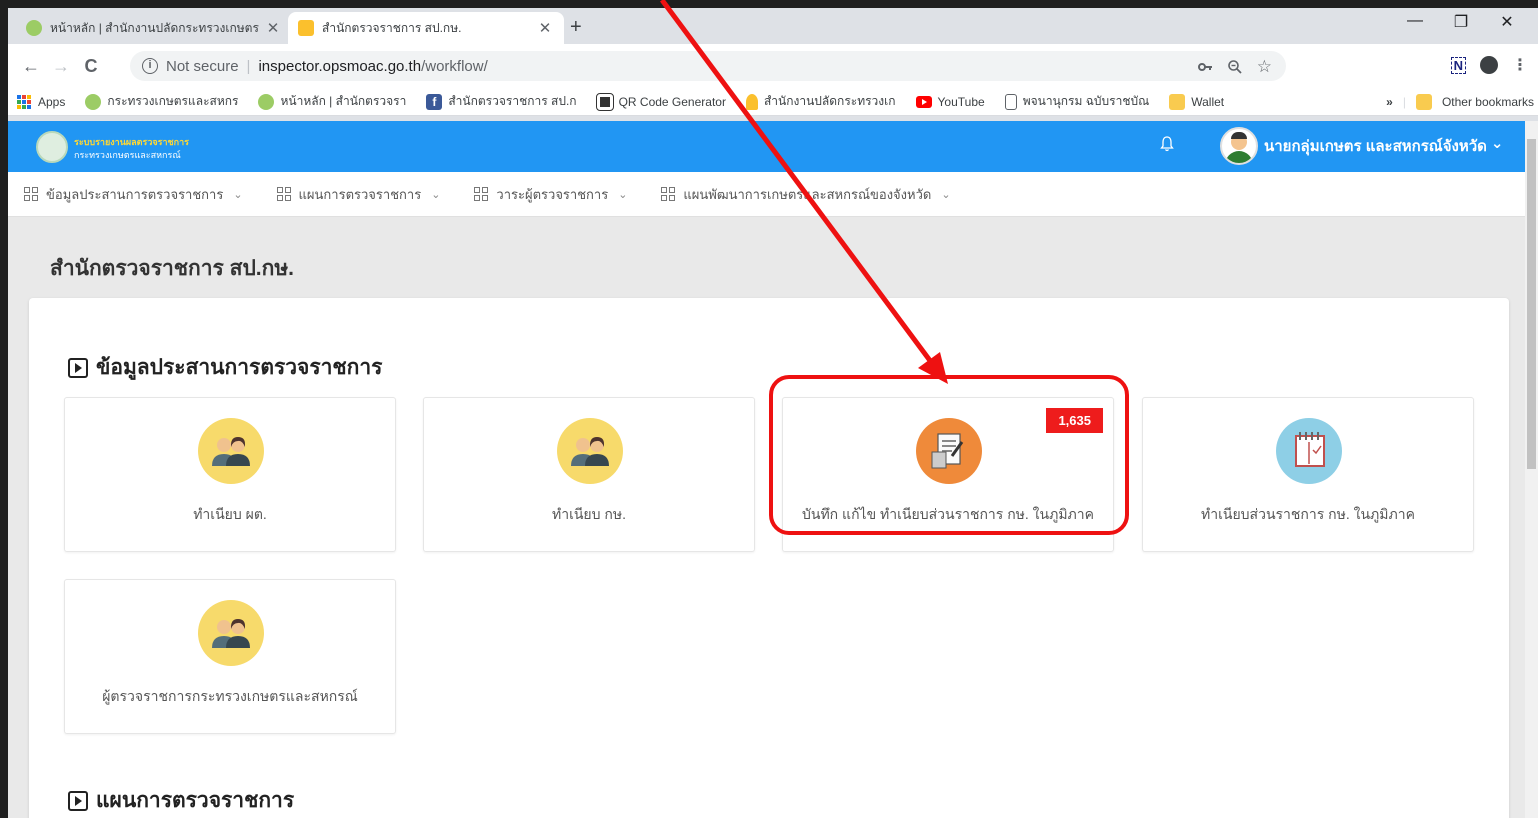 This screenshot has height=818, width=1538. I want to click on bookmark-item: YouTube, so click(950, 101).